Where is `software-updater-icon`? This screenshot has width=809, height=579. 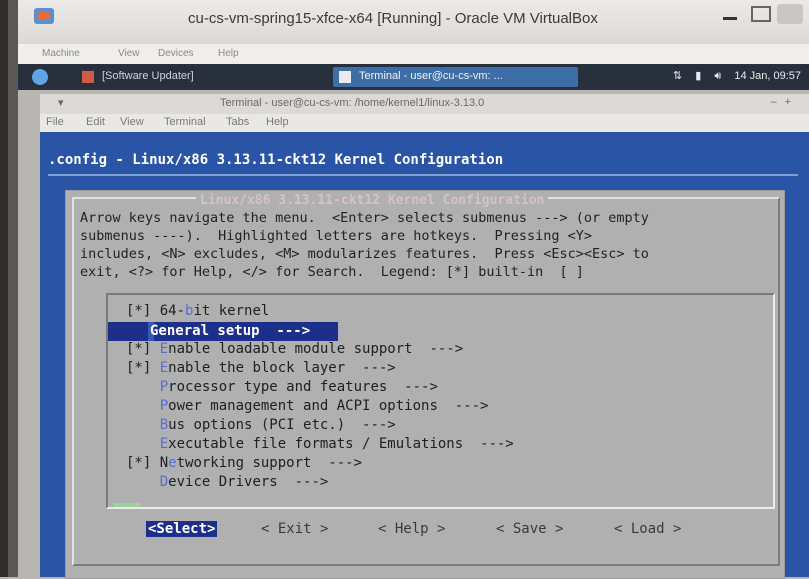
software-updater-icon is located at coordinates (88, 77).